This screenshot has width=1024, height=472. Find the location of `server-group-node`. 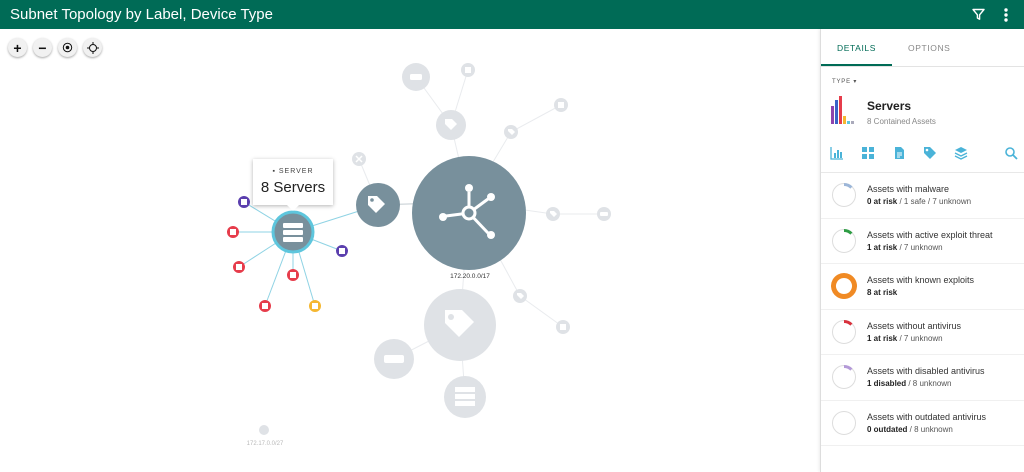

server-group-node is located at coordinates (293, 232).